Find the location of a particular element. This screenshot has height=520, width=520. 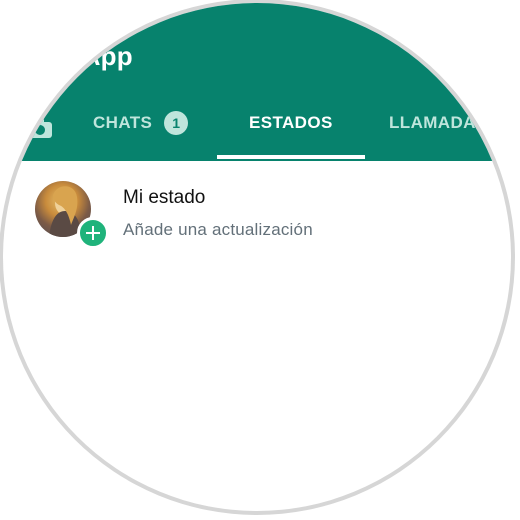

tab-estados-label: ESTADOS is located at coordinates (291, 122).